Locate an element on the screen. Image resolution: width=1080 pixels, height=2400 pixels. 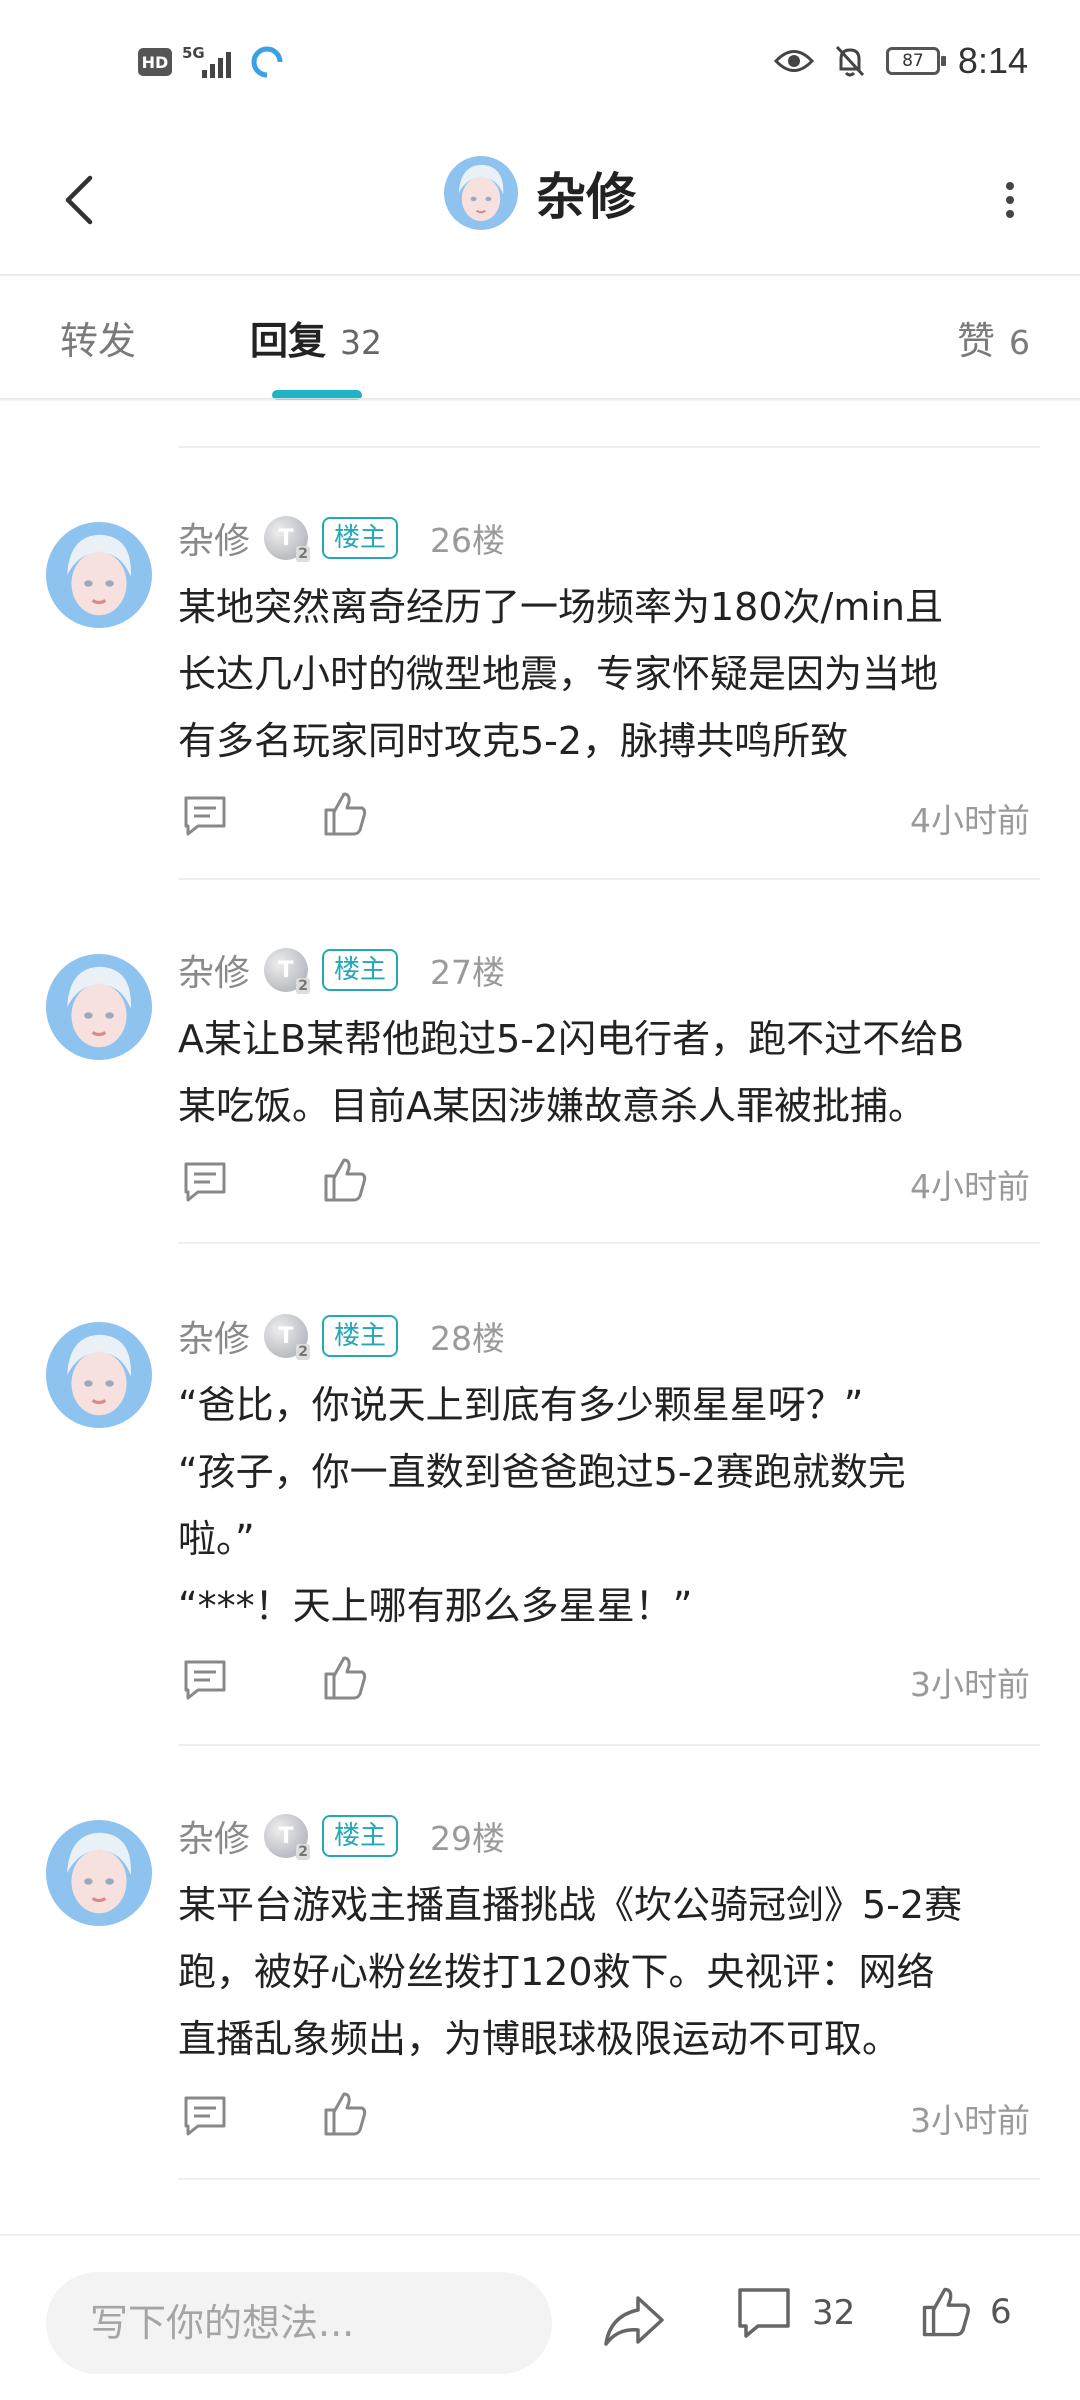
post-line: 某平台游戏主播直播挑战《坎公骑冠剑》5-2赛 is located at coordinates (570, 1905).